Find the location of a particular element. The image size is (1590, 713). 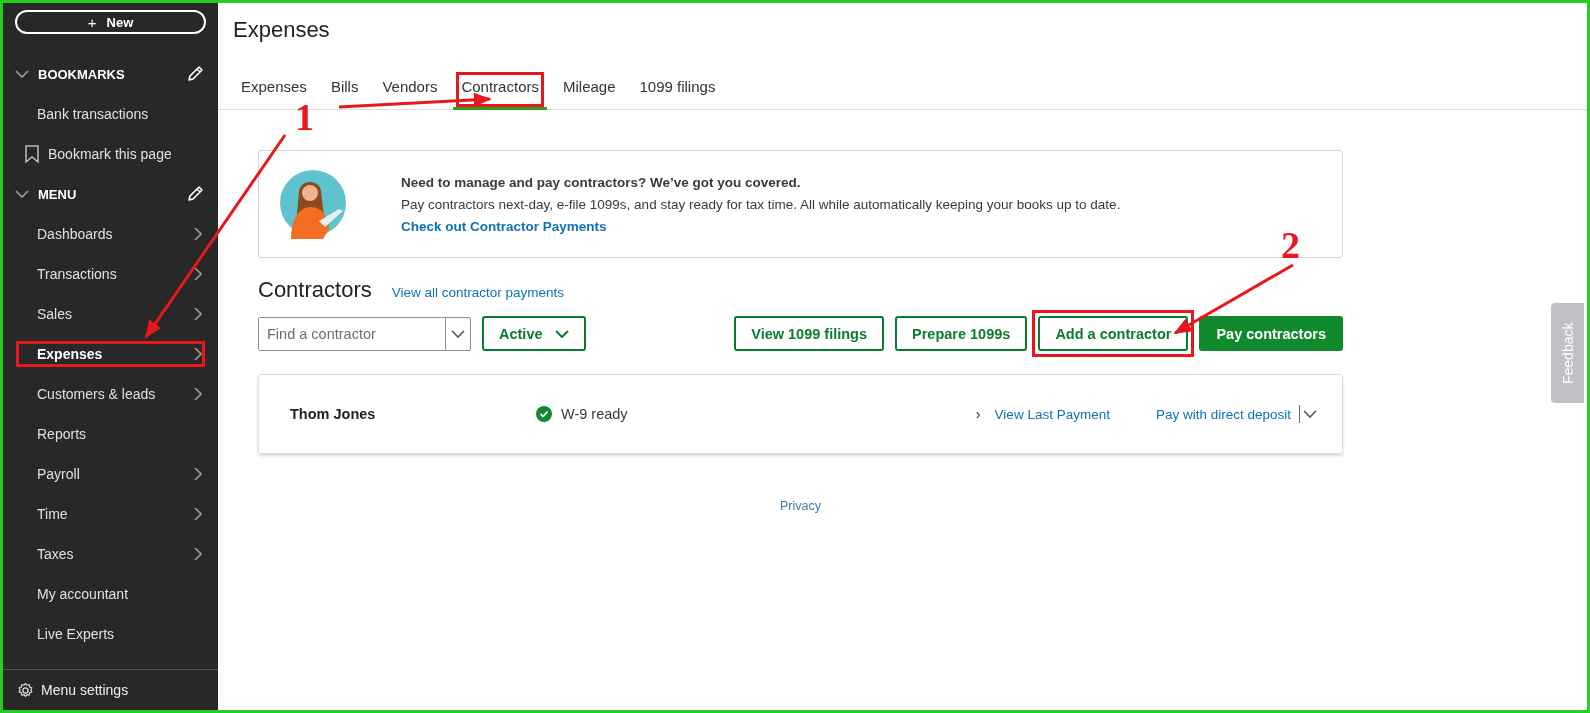

nav-item: Bank transactions is located at coordinates (110, 114).